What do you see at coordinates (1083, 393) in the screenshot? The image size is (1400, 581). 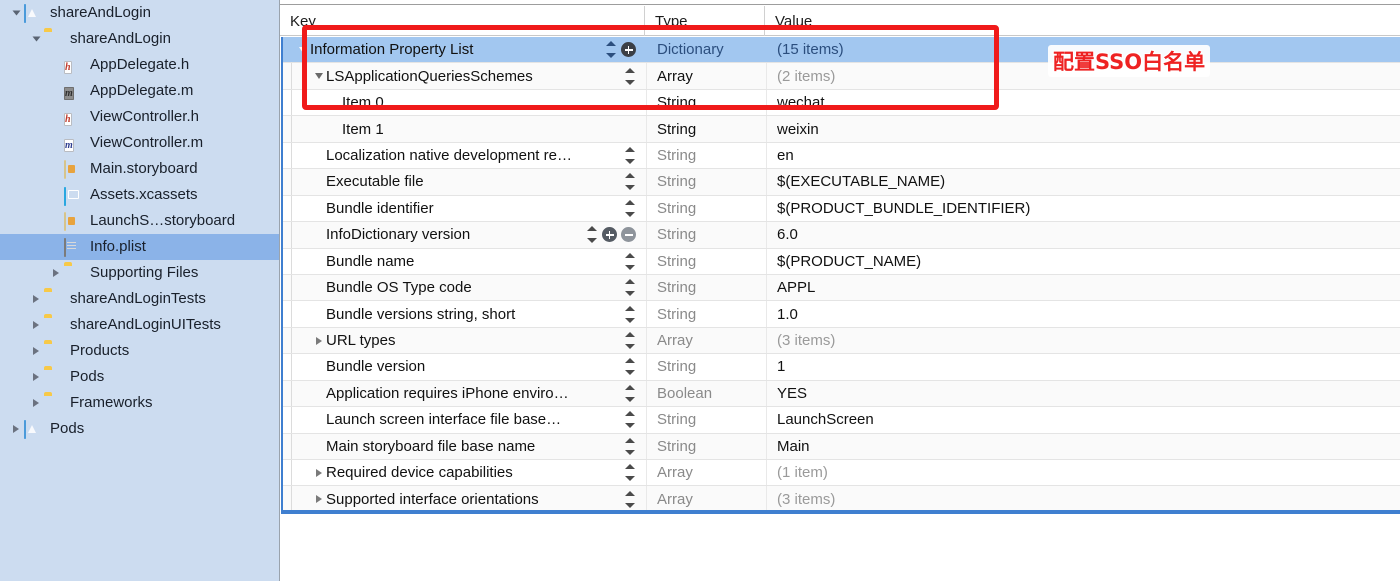 I see `plist-value-cell: YES` at bounding box center [1083, 393].